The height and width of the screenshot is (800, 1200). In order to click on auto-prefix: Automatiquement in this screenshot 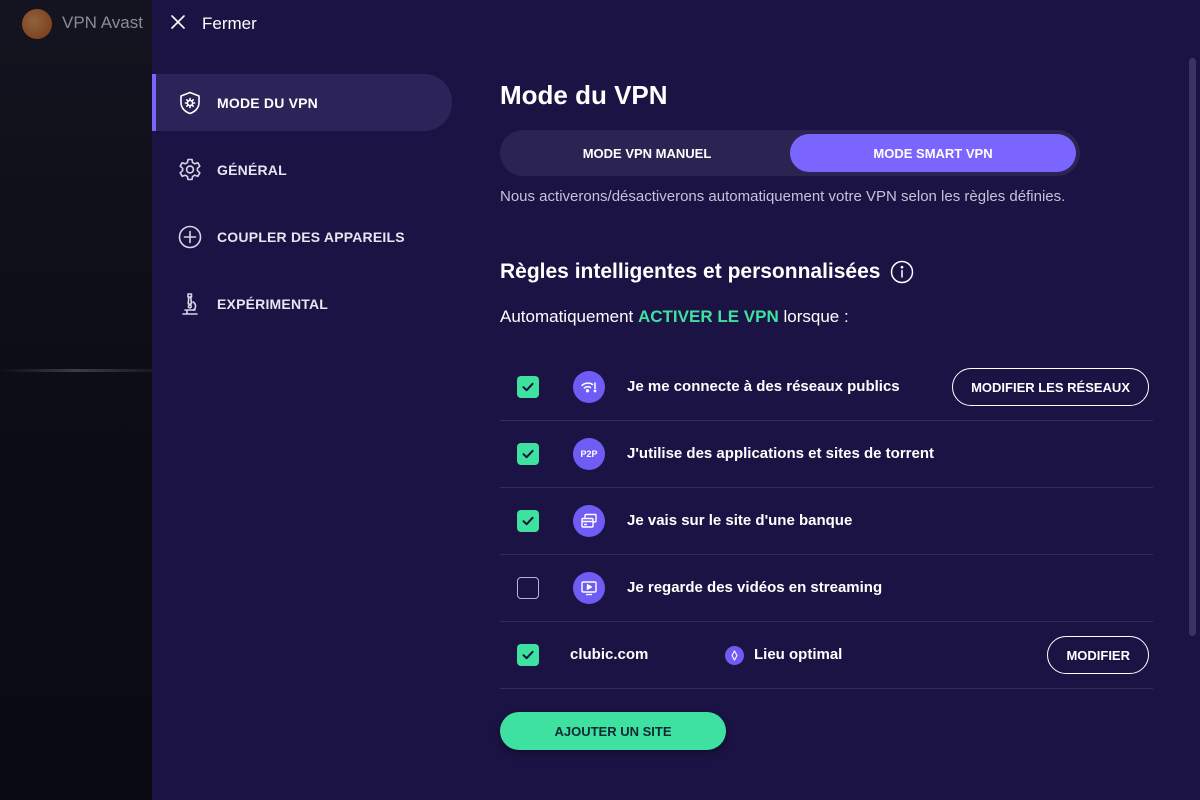, I will do `click(567, 316)`.